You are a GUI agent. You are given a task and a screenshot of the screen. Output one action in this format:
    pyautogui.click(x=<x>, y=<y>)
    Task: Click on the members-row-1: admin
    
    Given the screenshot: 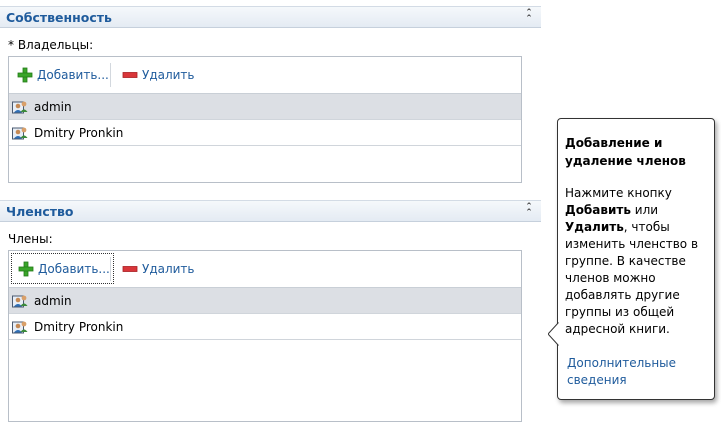 What is the action you would take?
    pyautogui.click(x=265, y=301)
    